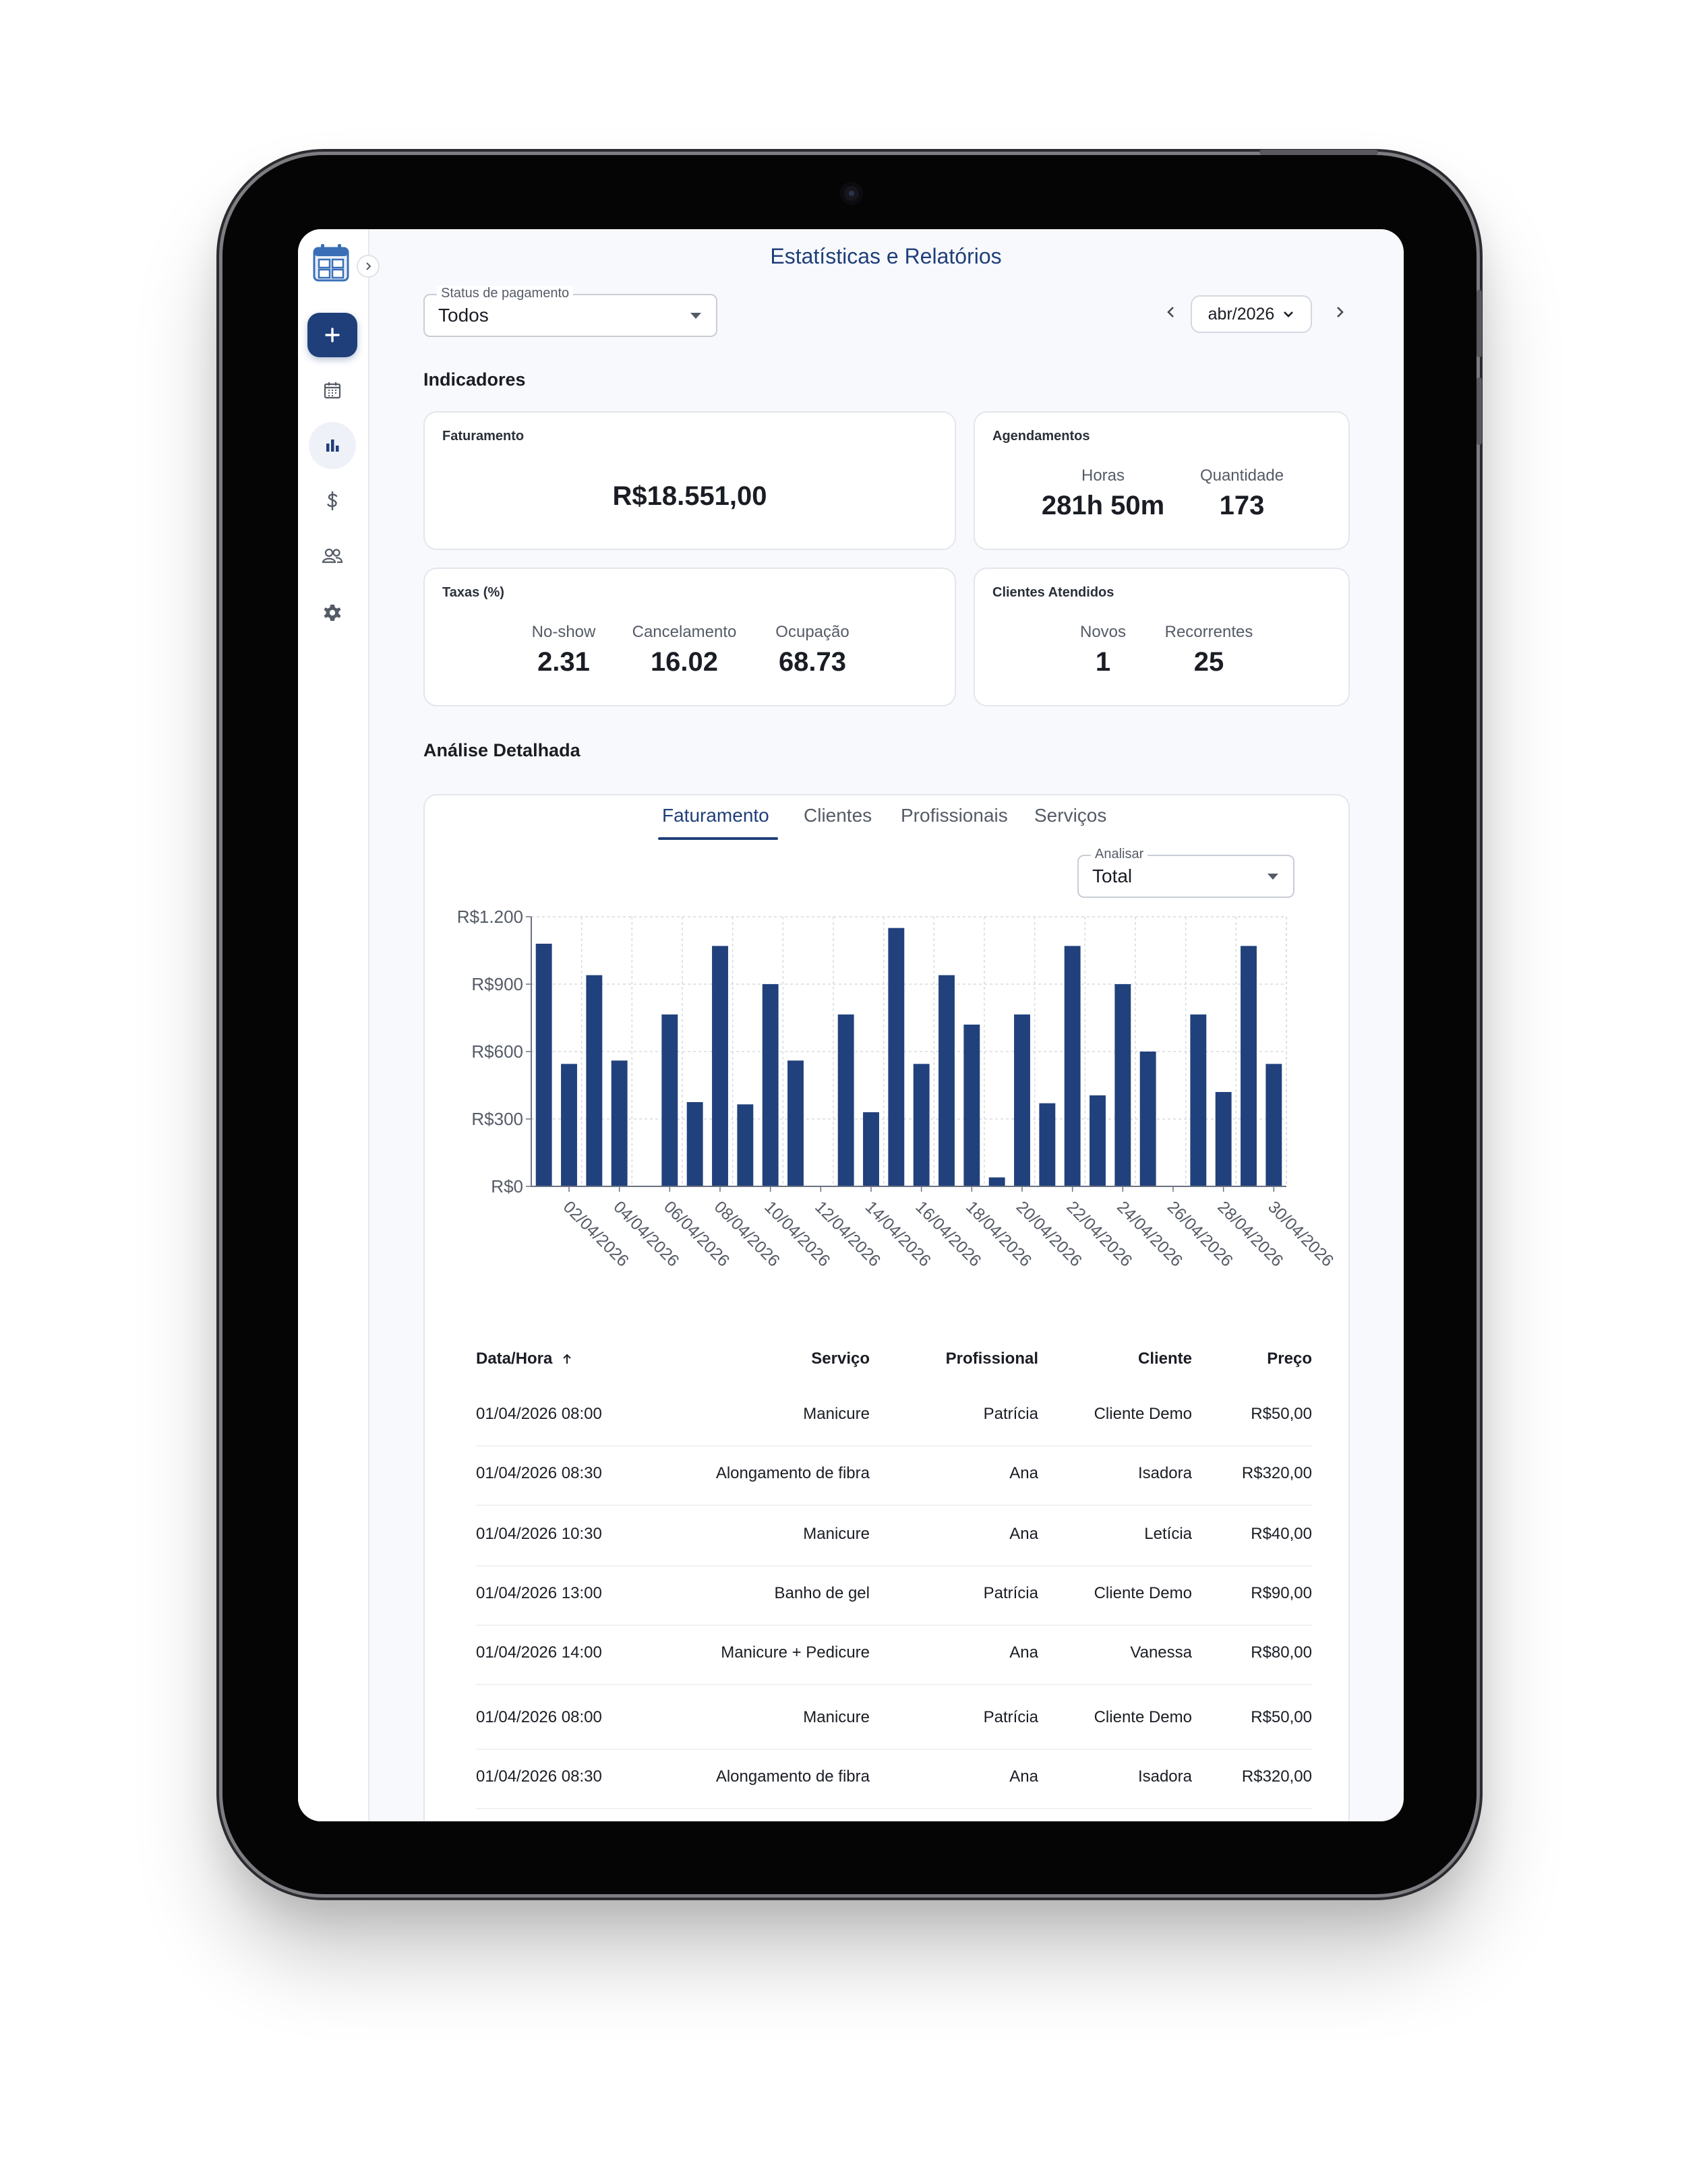 Image resolution: width=1699 pixels, height=2184 pixels. What do you see at coordinates (1242, 505) in the screenshot?
I see `quantity-value: 173` at bounding box center [1242, 505].